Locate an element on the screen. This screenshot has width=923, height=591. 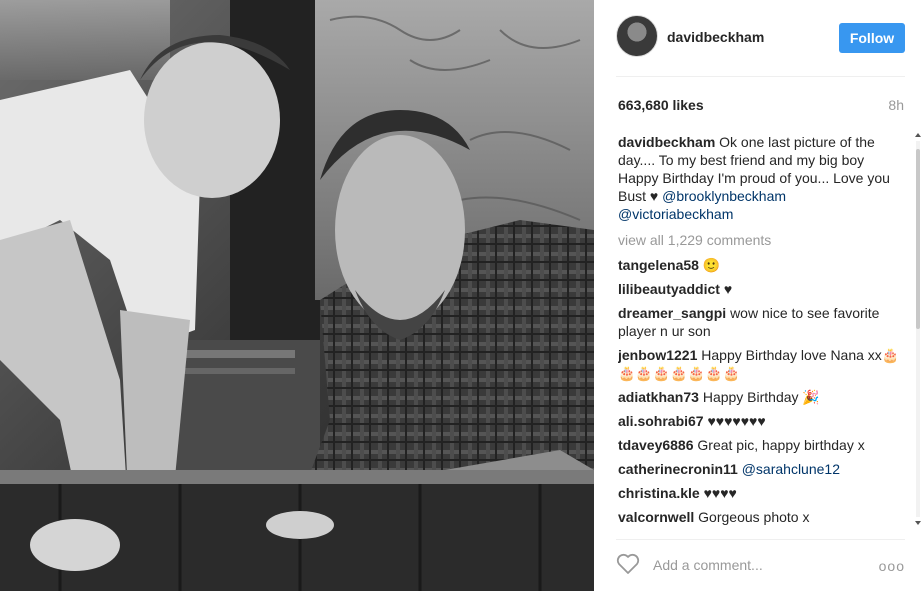
comment-text: ♥♥♥♥♥♥♥ is located at coordinates (736, 421).